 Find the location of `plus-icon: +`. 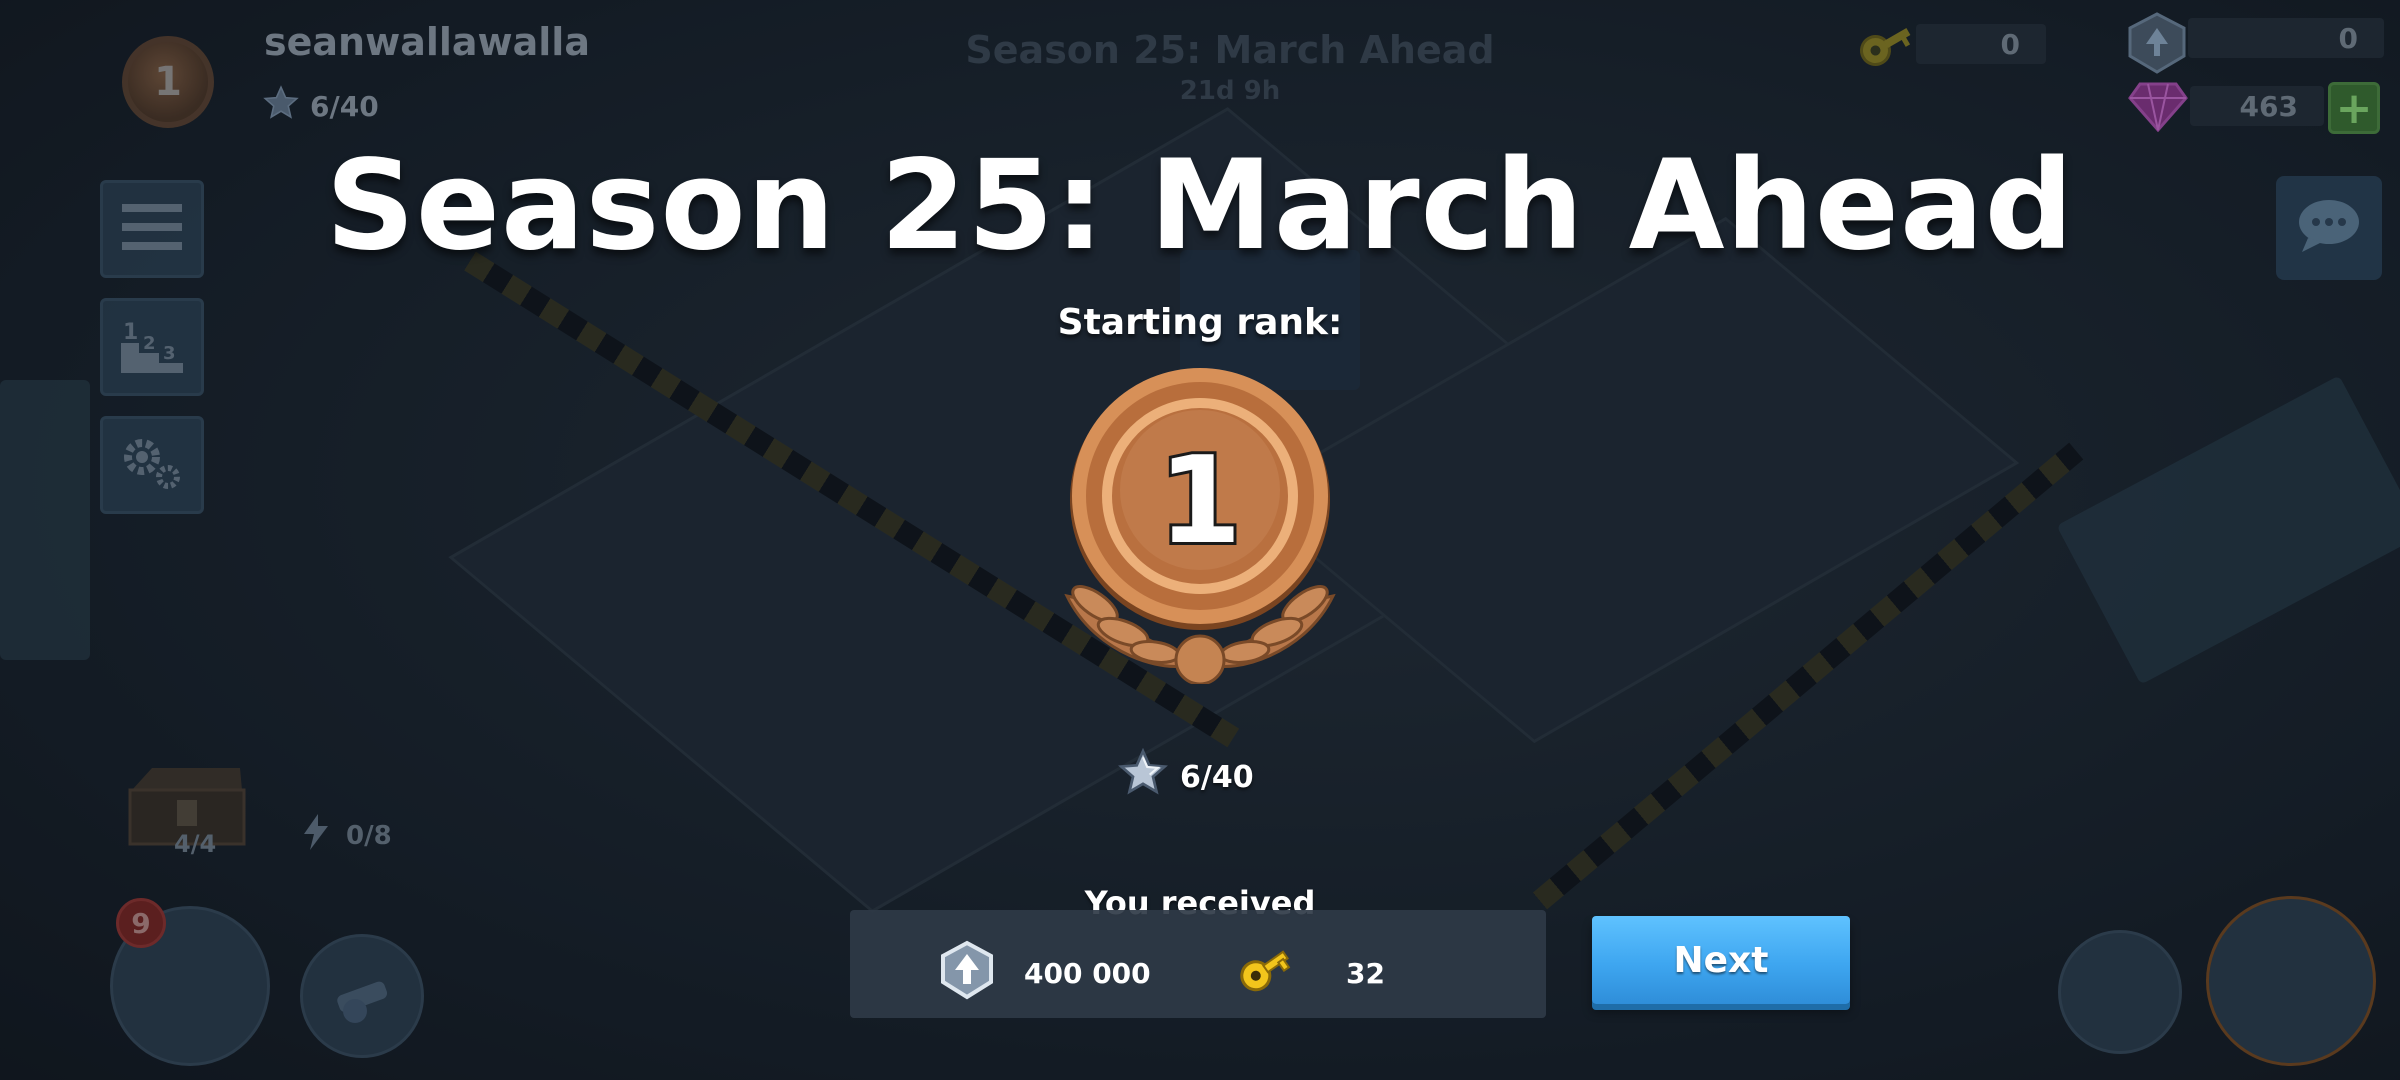

plus-icon: + is located at coordinates (2354, 108).